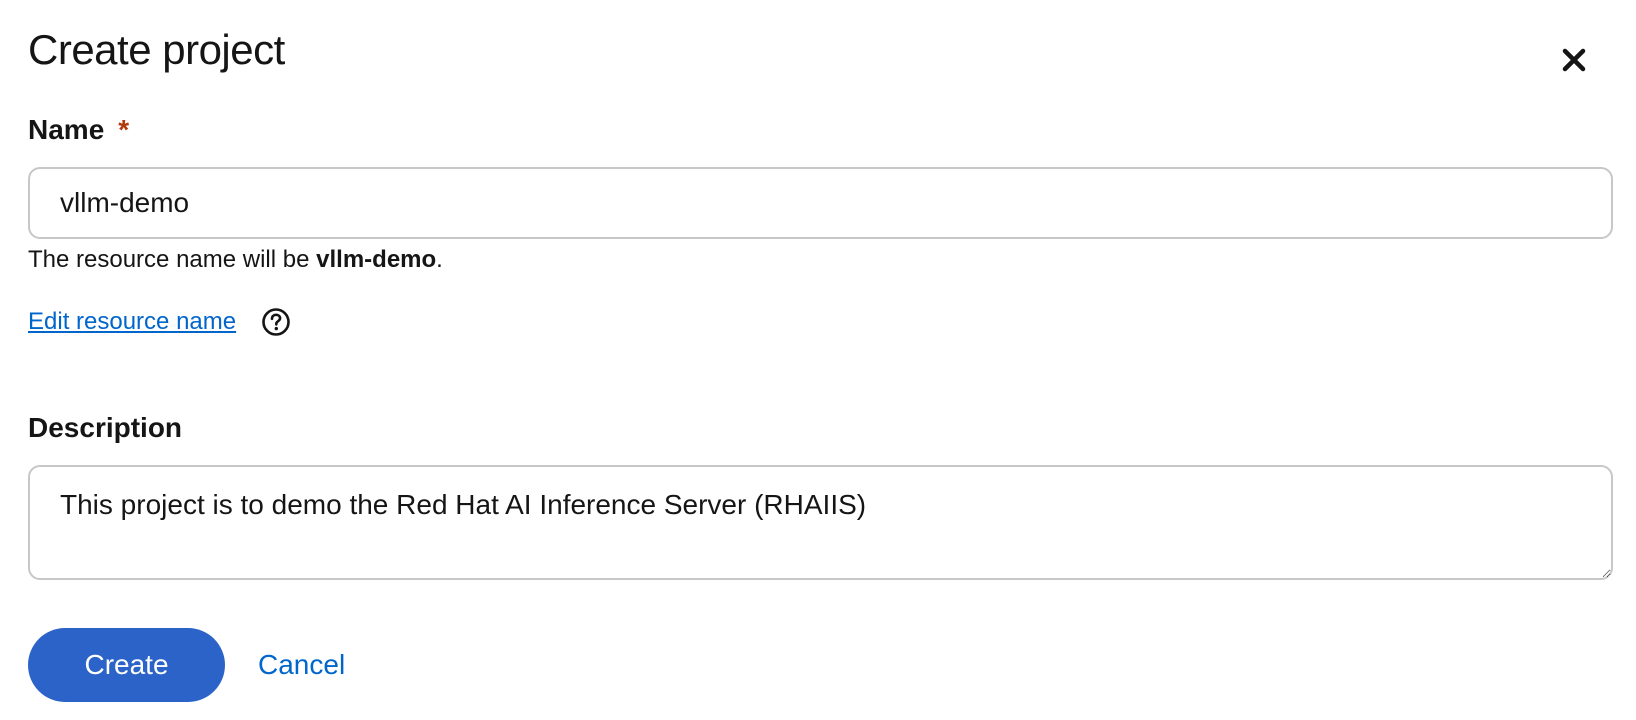 The image size is (1636, 720). What do you see at coordinates (105, 427) in the screenshot?
I see `description-label: Description` at bounding box center [105, 427].